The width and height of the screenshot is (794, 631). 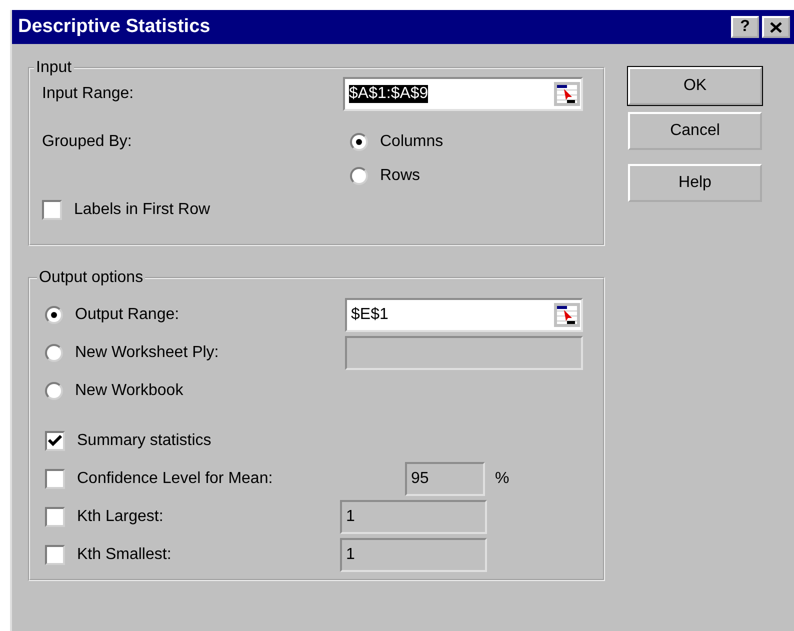 I want to click on checkbox-label: Kth Largest:, so click(x=120, y=517).